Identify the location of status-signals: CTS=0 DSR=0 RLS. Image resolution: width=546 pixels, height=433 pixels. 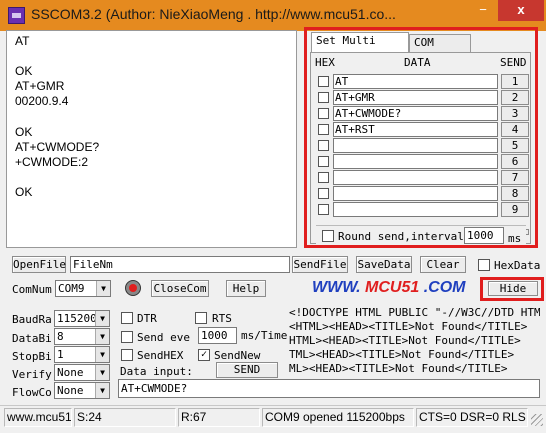
(472, 417).